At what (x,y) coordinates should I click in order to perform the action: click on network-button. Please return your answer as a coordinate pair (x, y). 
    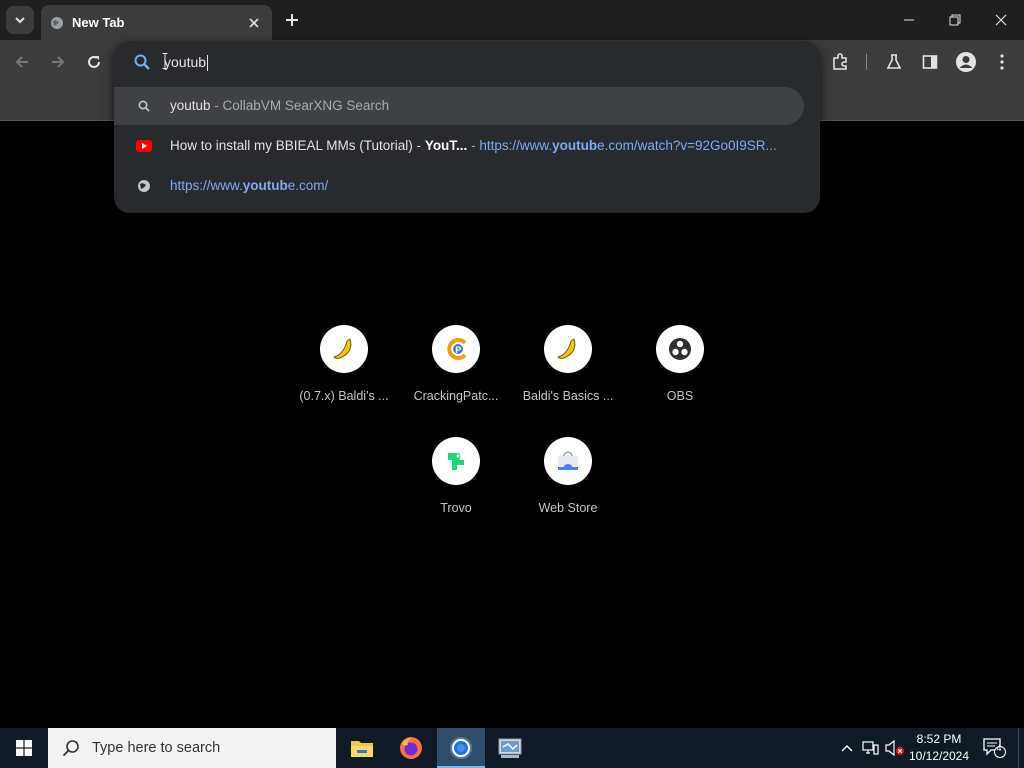
    Looking at the image, I should click on (871, 748).